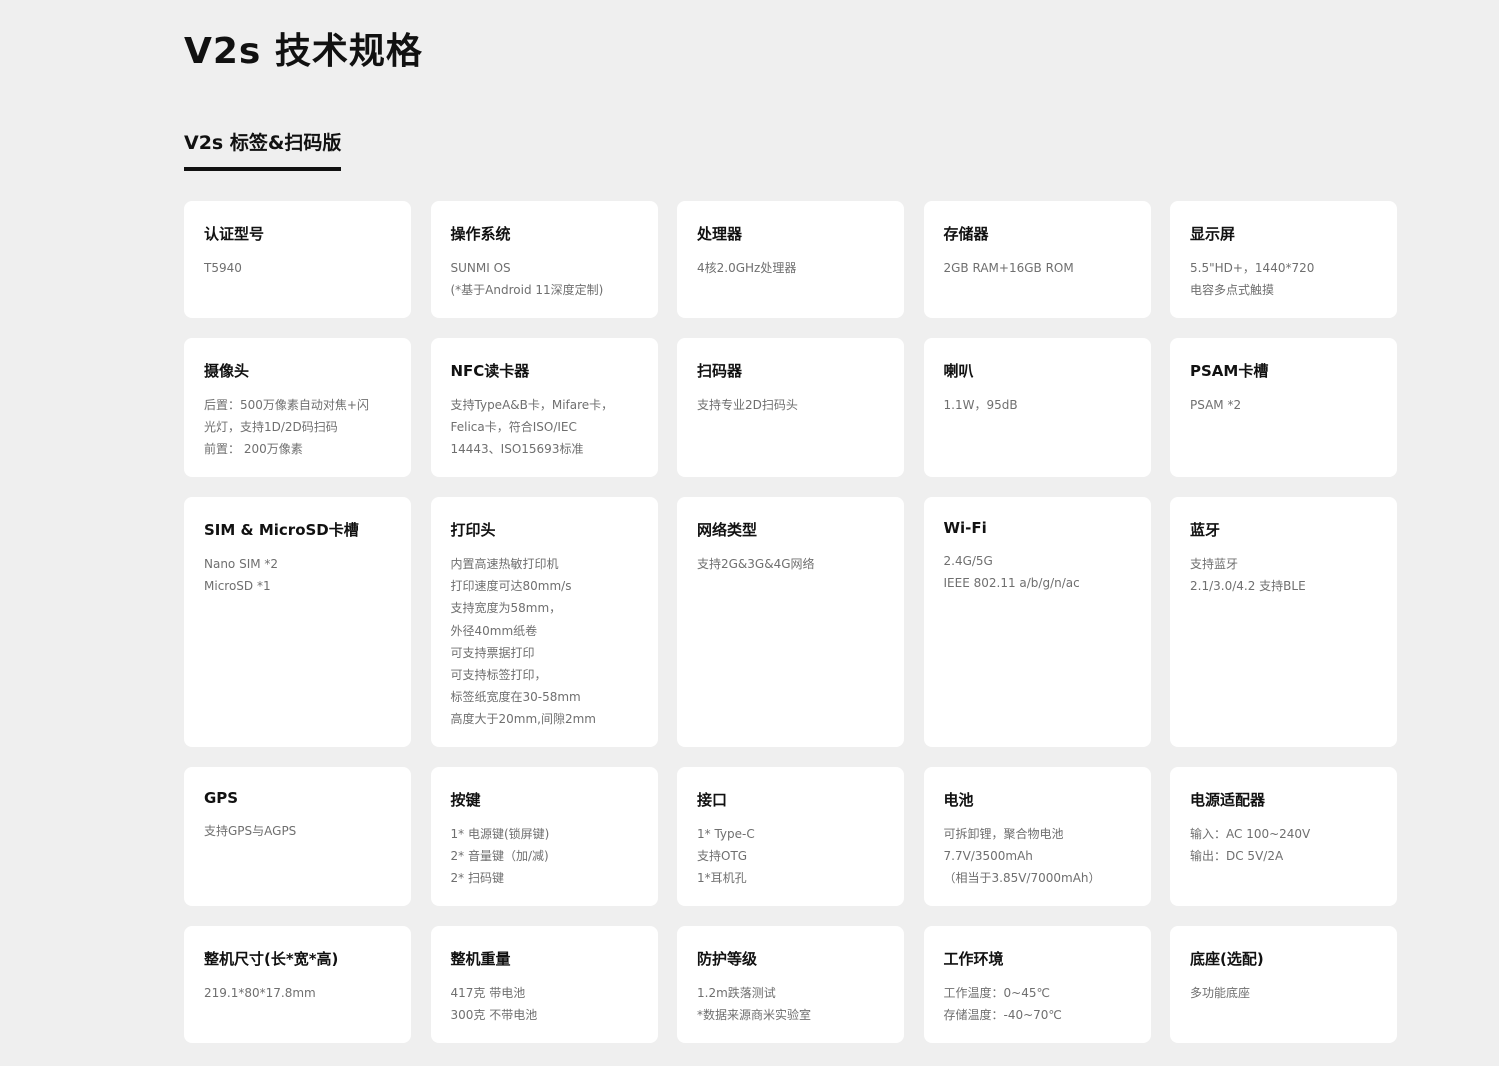  What do you see at coordinates (973, 959) in the screenshot?
I see `spec-title: 工作环境` at bounding box center [973, 959].